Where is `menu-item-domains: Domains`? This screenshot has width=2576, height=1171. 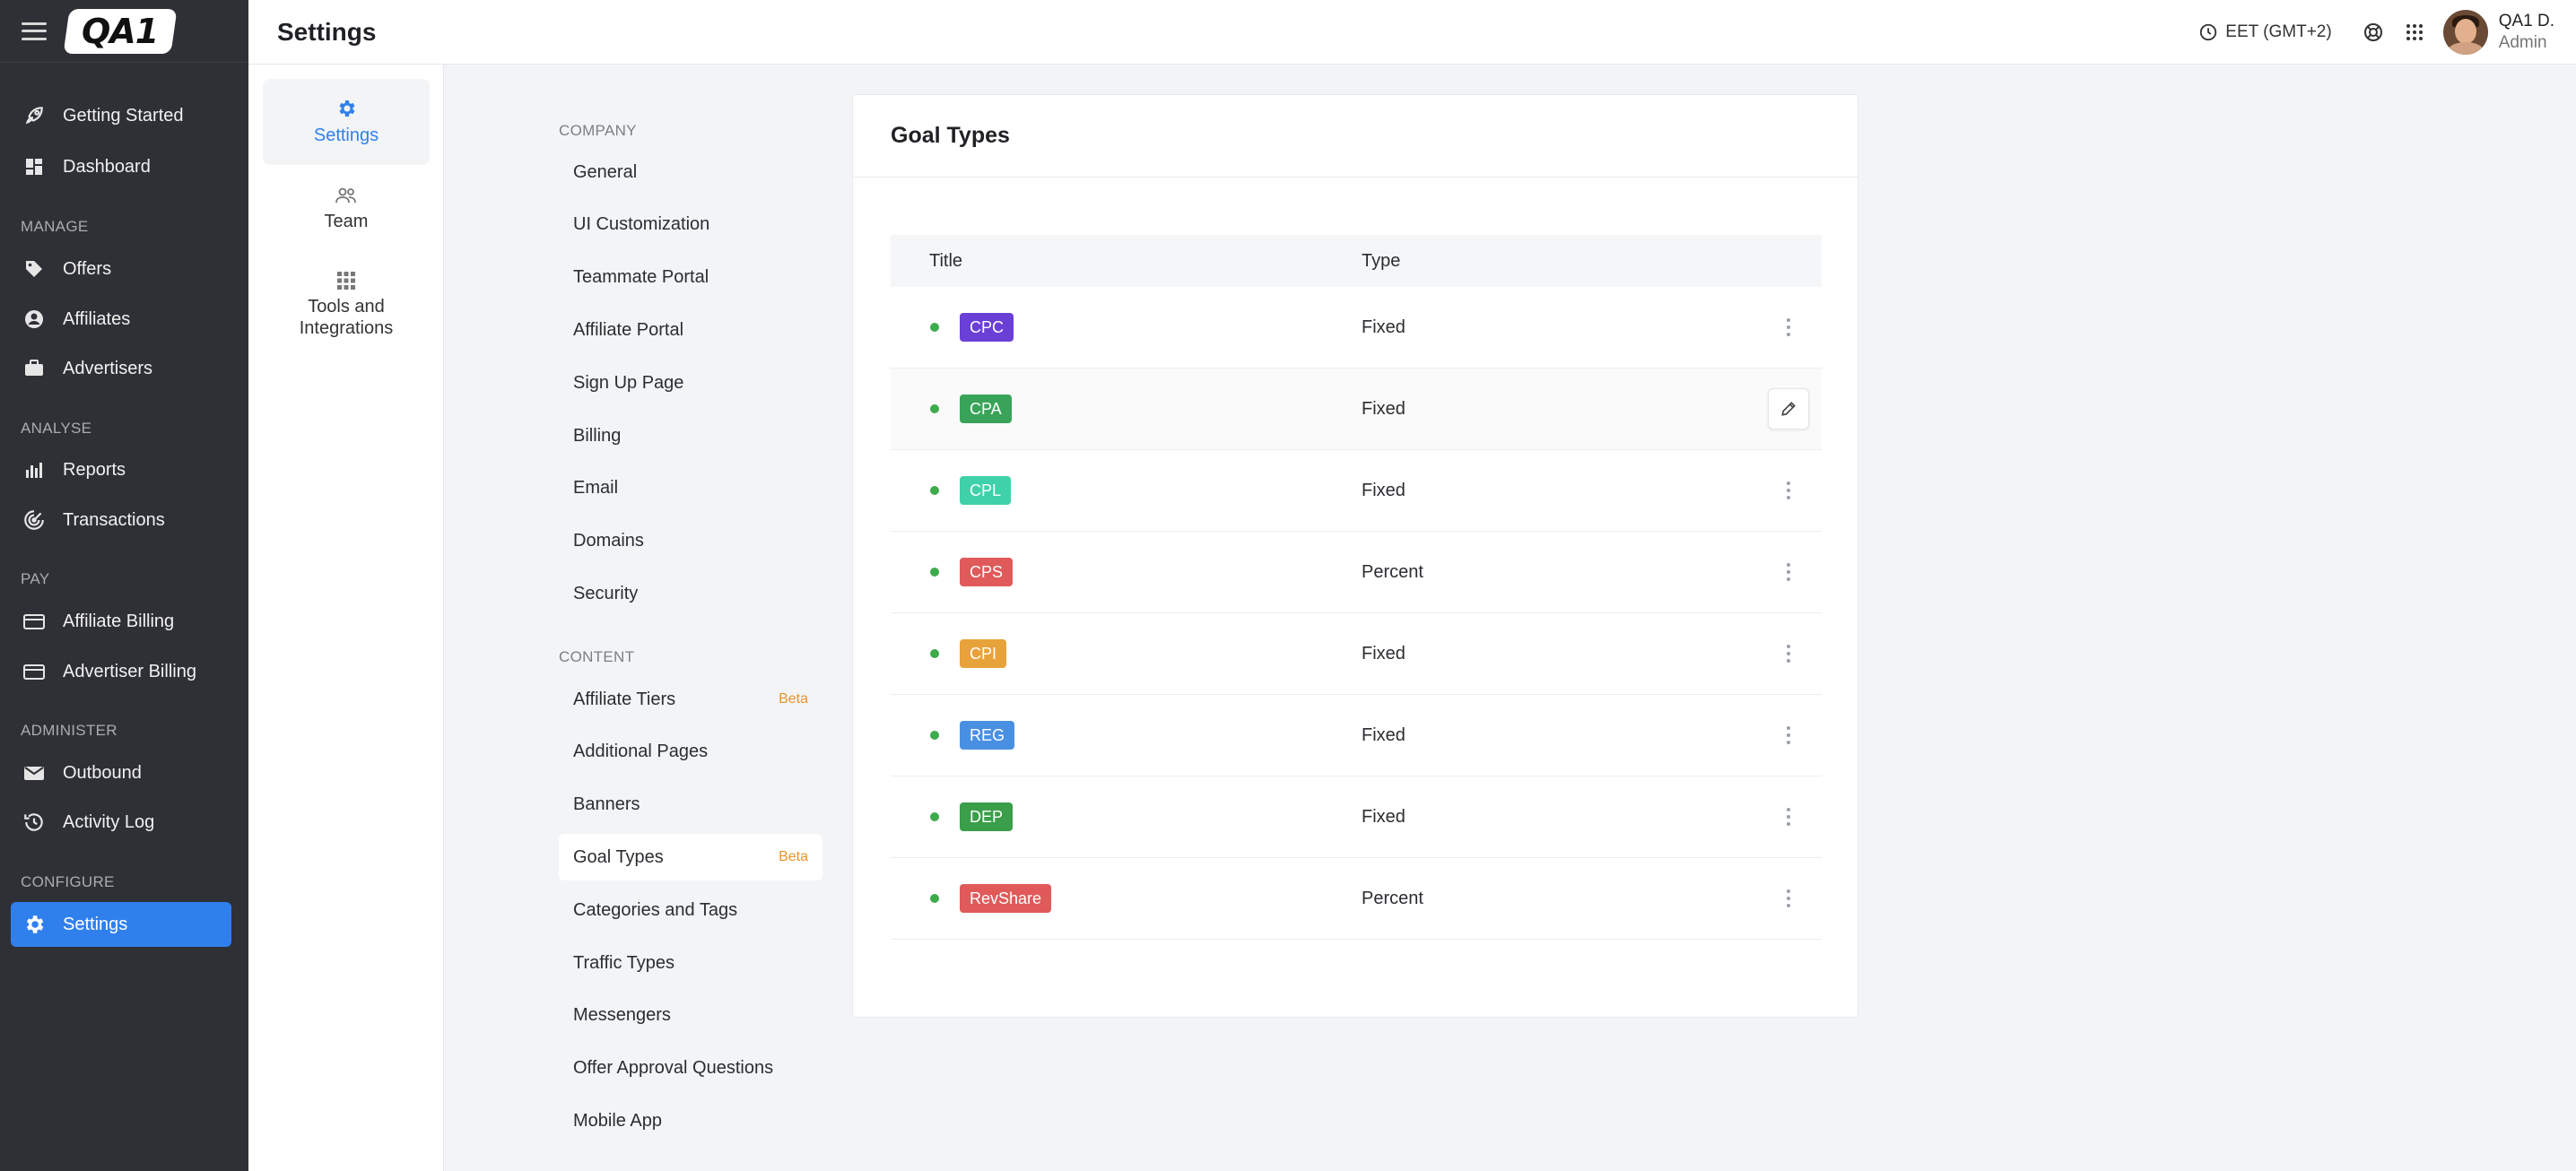
menu-item-domains: Domains is located at coordinates (690, 541).